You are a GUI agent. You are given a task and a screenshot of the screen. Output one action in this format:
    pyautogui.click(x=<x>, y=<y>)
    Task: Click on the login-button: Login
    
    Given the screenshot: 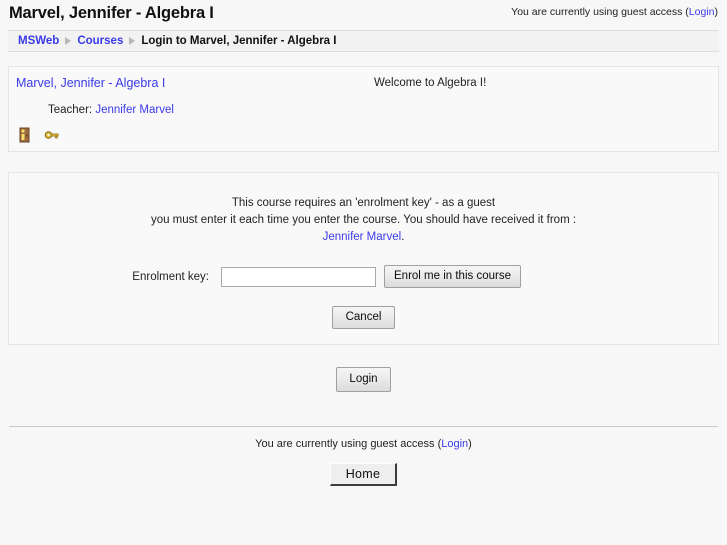 What is the action you would take?
    pyautogui.click(x=363, y=379)
    